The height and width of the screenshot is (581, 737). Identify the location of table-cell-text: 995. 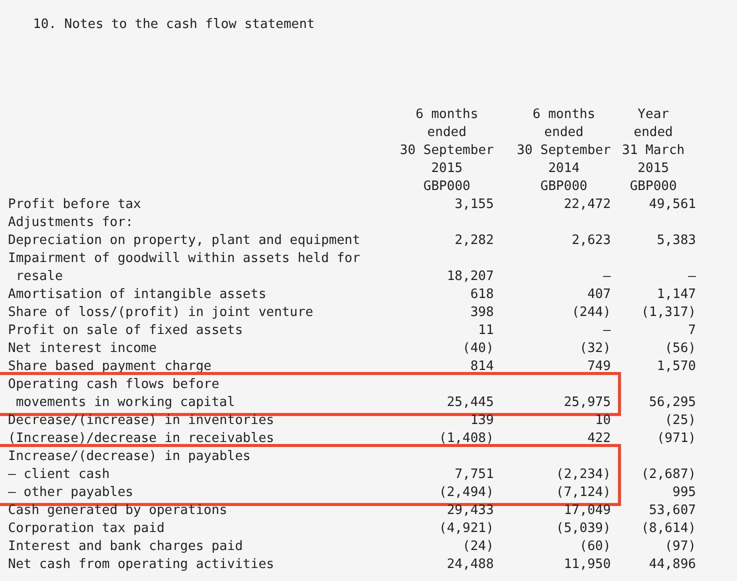
(684, 493).